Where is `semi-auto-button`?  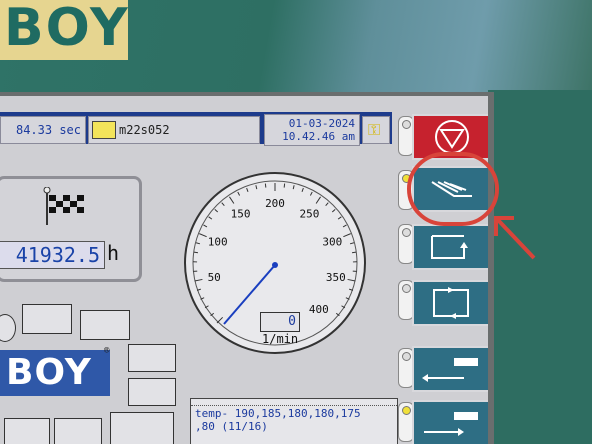
semi-auto-button is located at coordinates (450, 247).